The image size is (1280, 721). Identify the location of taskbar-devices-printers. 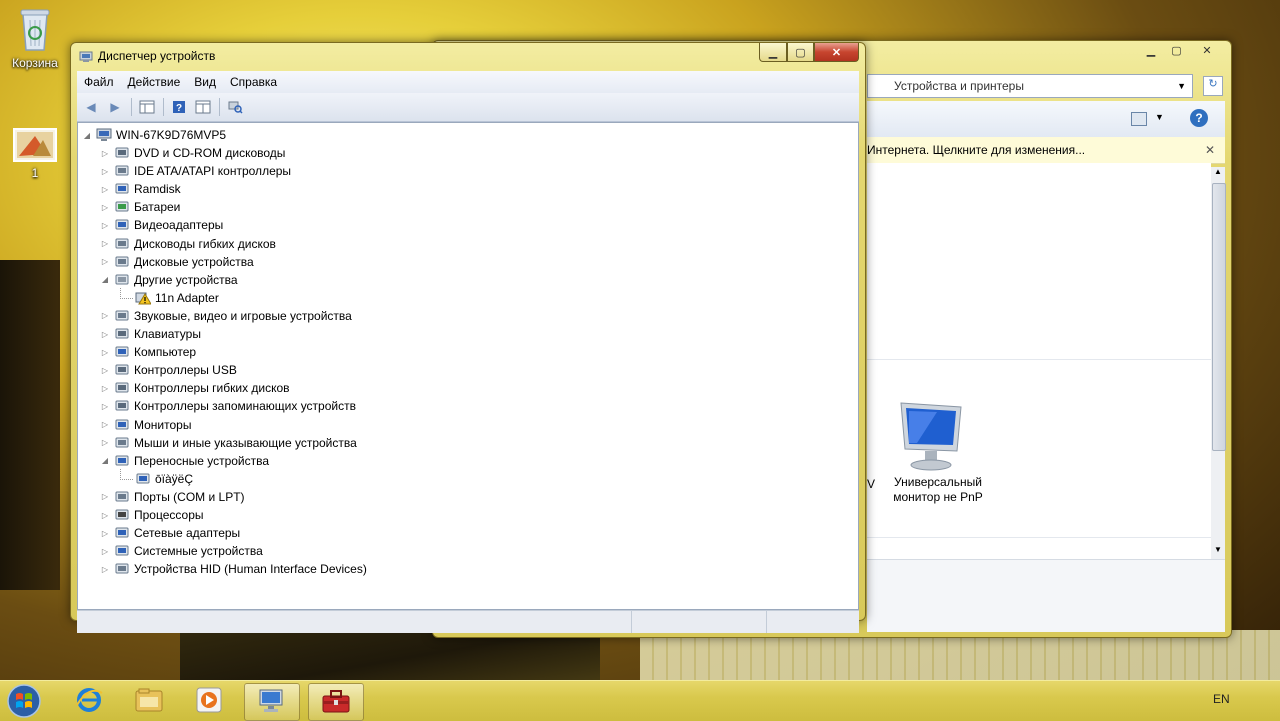
(272, 702).